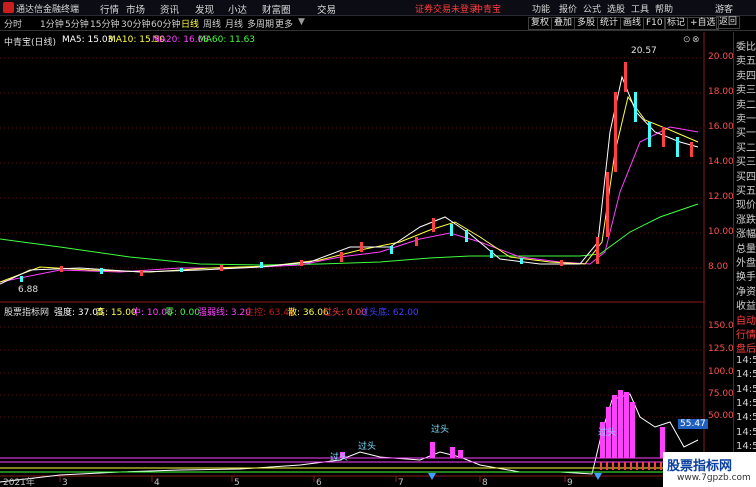  I want to click on side-panel-item: 自动, so click(746, 319).